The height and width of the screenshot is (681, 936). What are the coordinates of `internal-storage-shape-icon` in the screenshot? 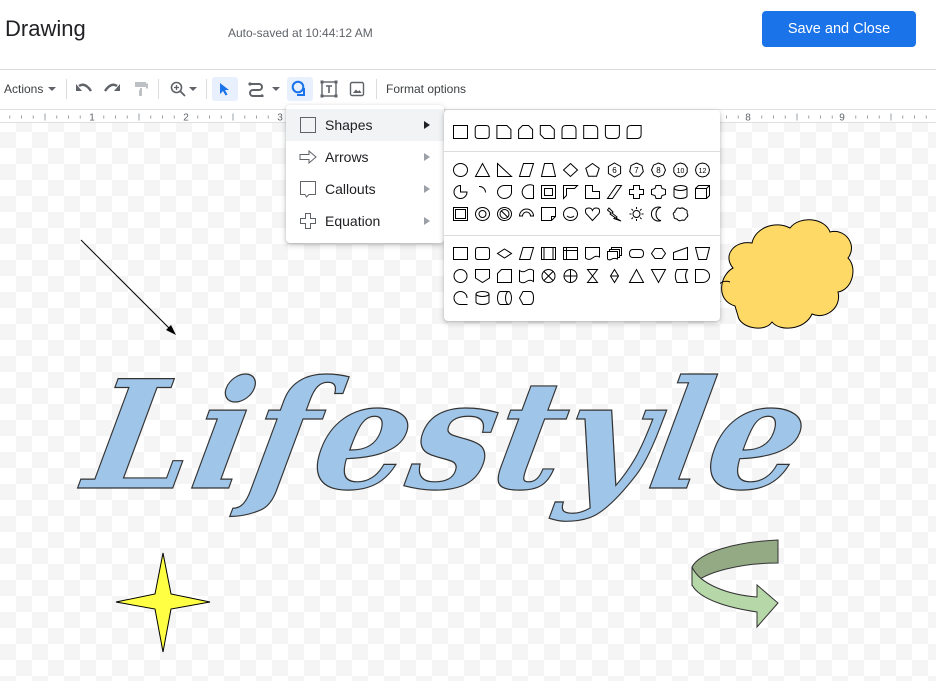 It's located at (570, 253).